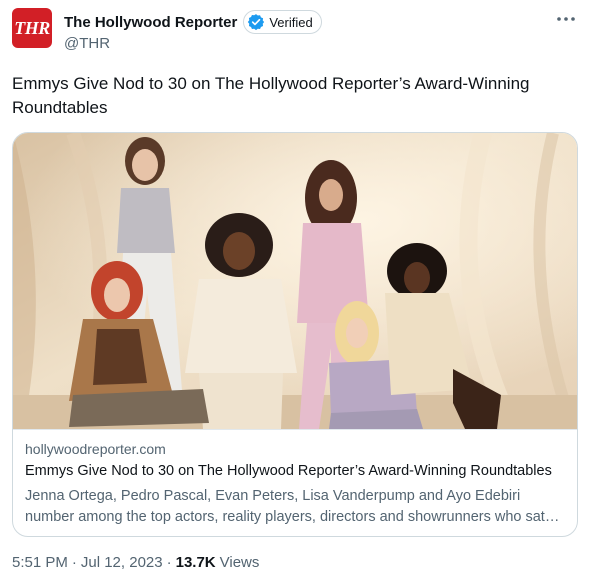  What do you see at coordinates (150, 22) in the screenshot?
I see `author-display-name: The Hollywood Reporter` at bounding box center [150, 22].